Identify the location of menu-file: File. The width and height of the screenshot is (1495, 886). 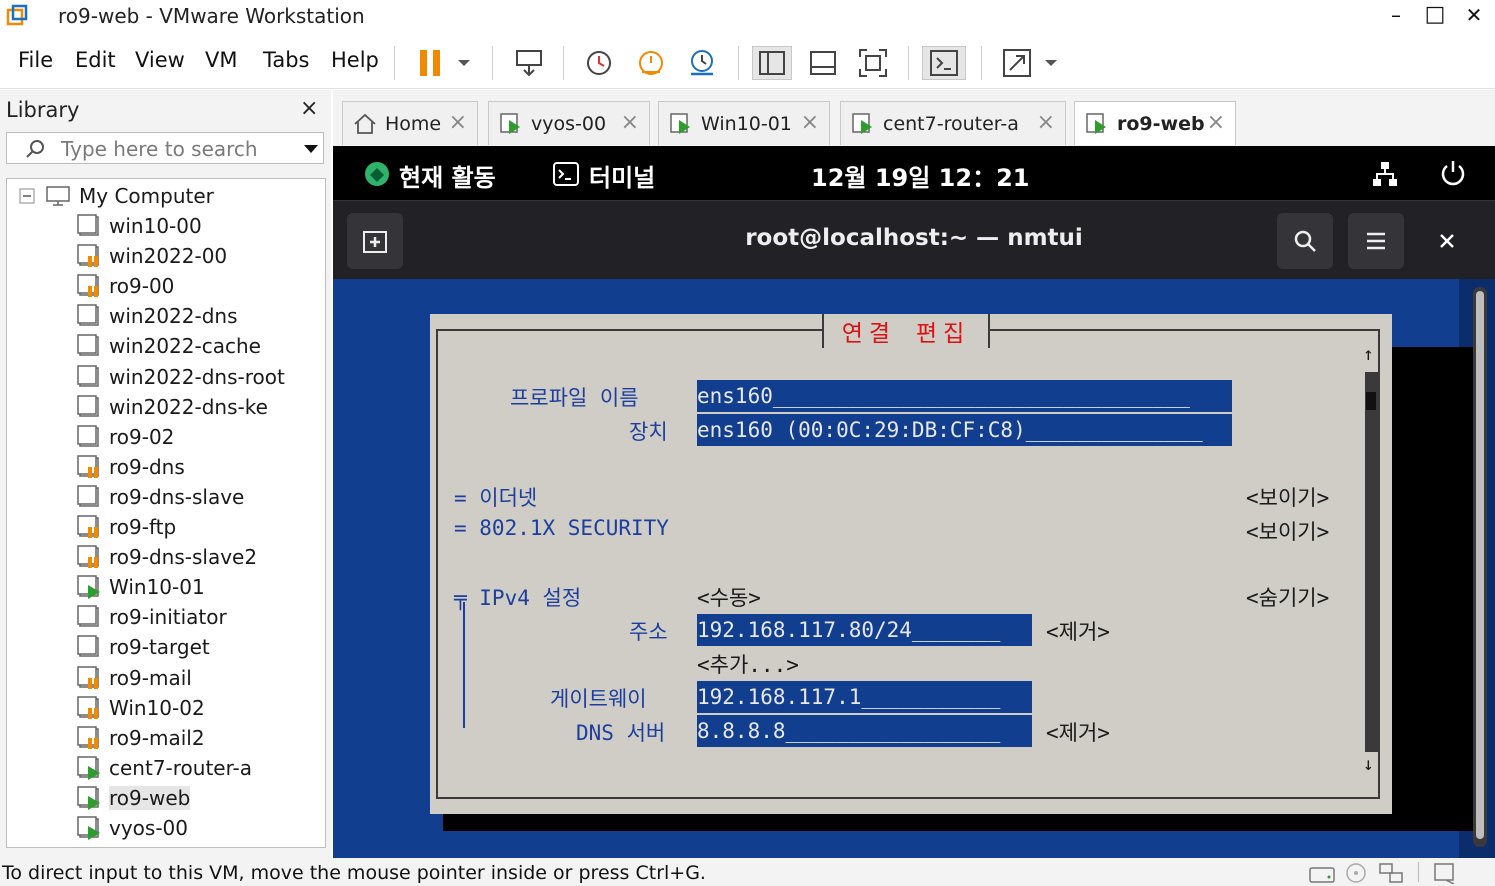
(35, 60).